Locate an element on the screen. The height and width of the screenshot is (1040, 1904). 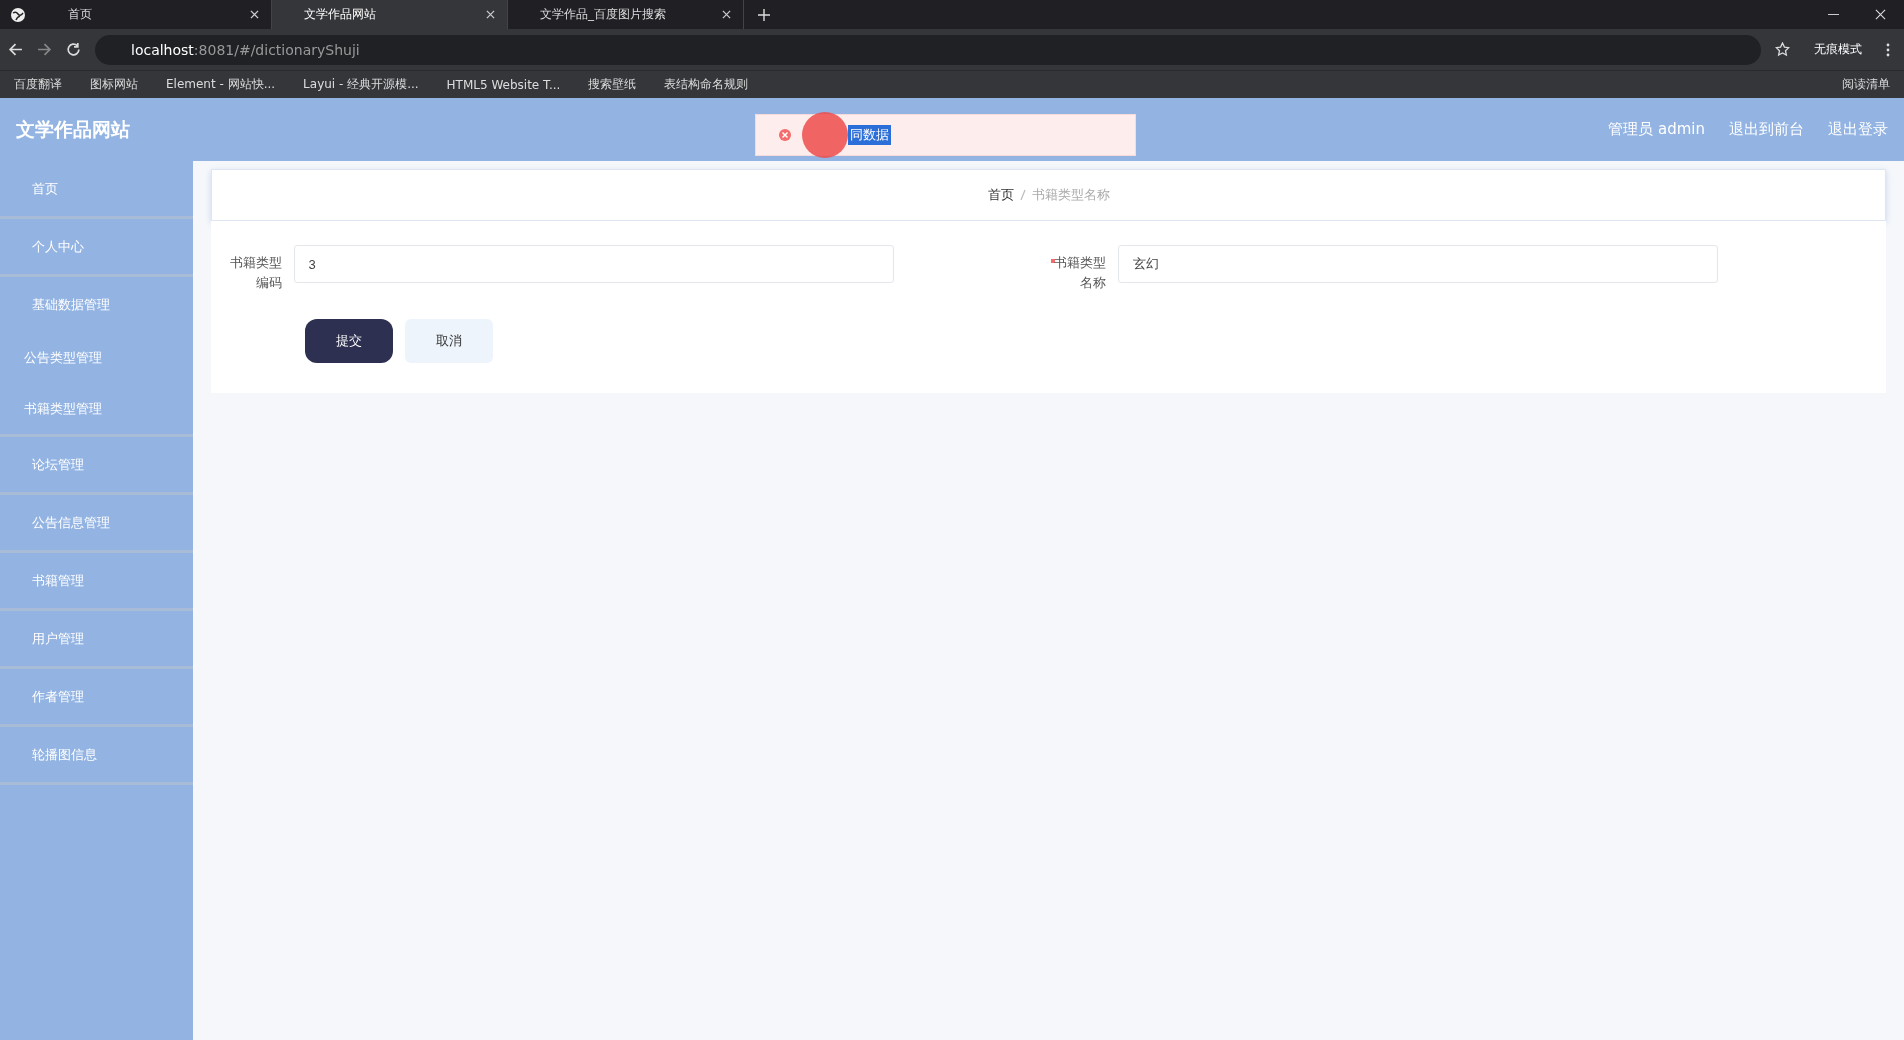
bookmark: 图标网站 is located at coordinates (114, 84).